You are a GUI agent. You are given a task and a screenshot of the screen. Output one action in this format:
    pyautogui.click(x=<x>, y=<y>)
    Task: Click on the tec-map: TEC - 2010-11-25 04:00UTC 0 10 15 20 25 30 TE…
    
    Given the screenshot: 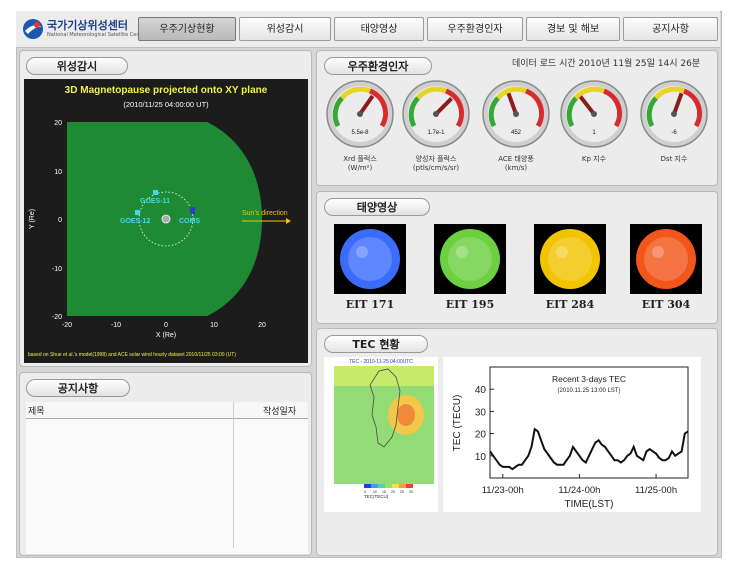 What is the action you would take?
    pyautogui.click(x=381, y=434)
    